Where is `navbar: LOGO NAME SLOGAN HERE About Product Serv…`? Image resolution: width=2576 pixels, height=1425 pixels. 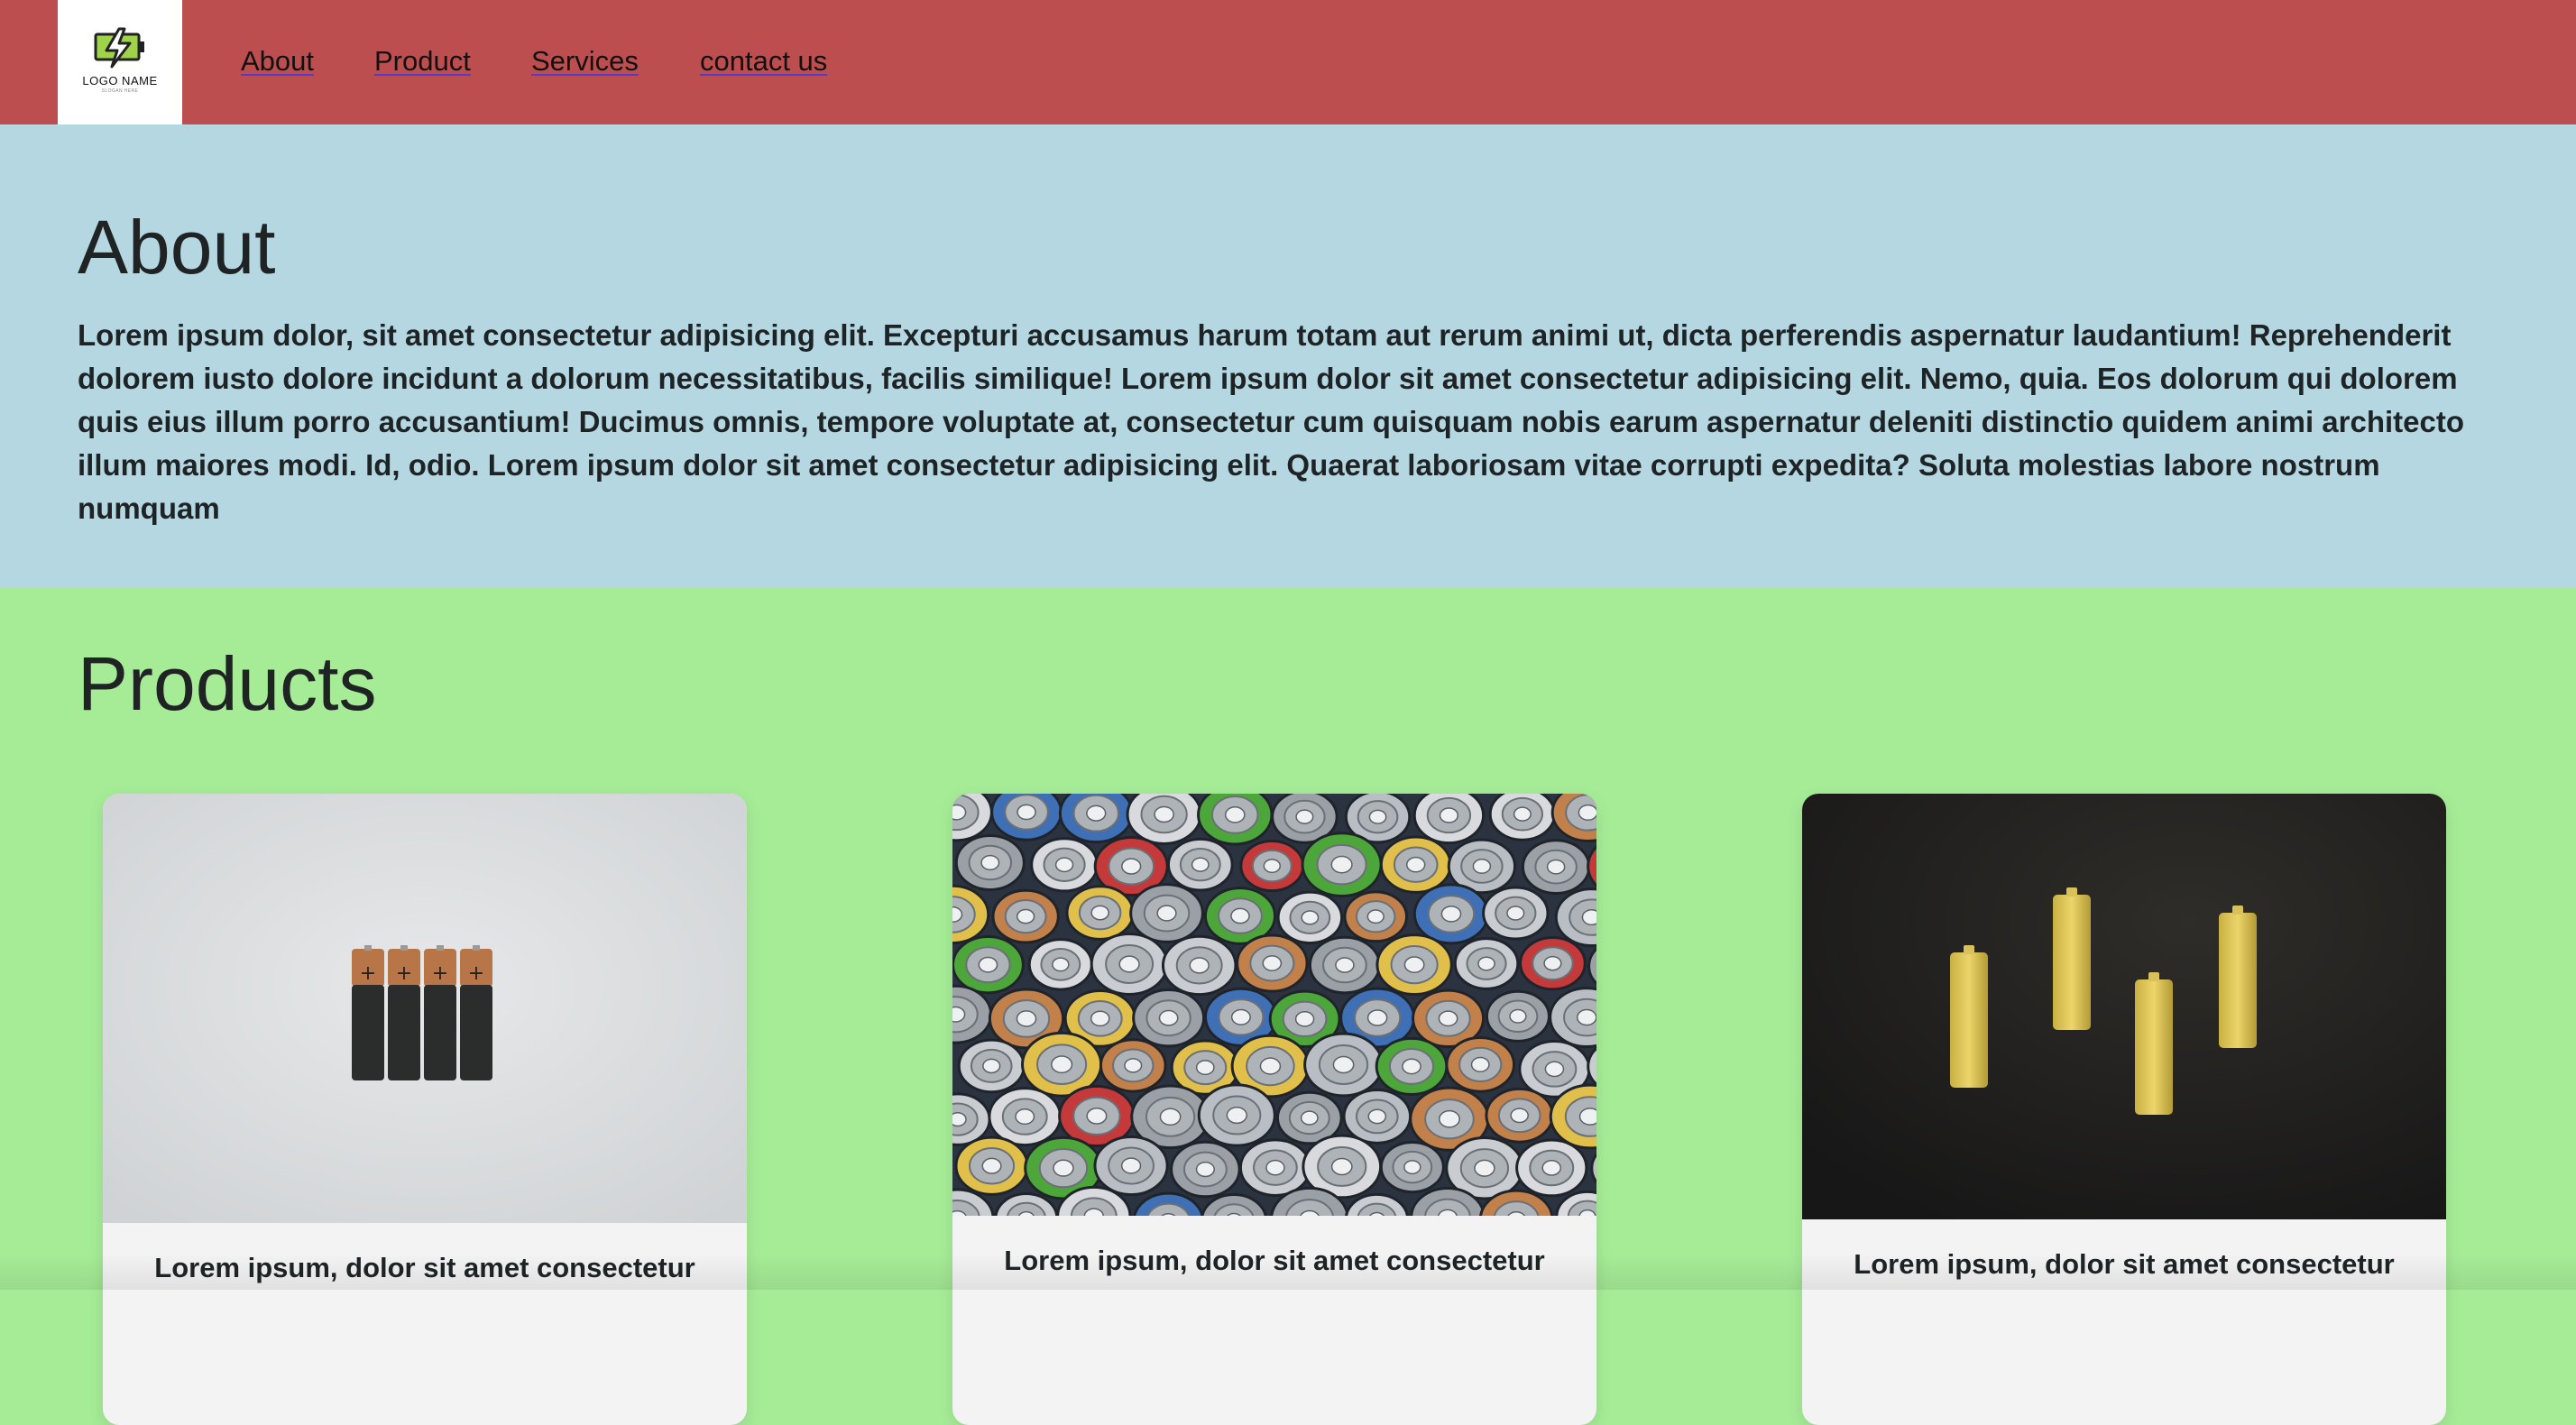 navbar: LOGO NAME SLOGAN HERE About Product Serv… is located at coordinates (1288, 62).